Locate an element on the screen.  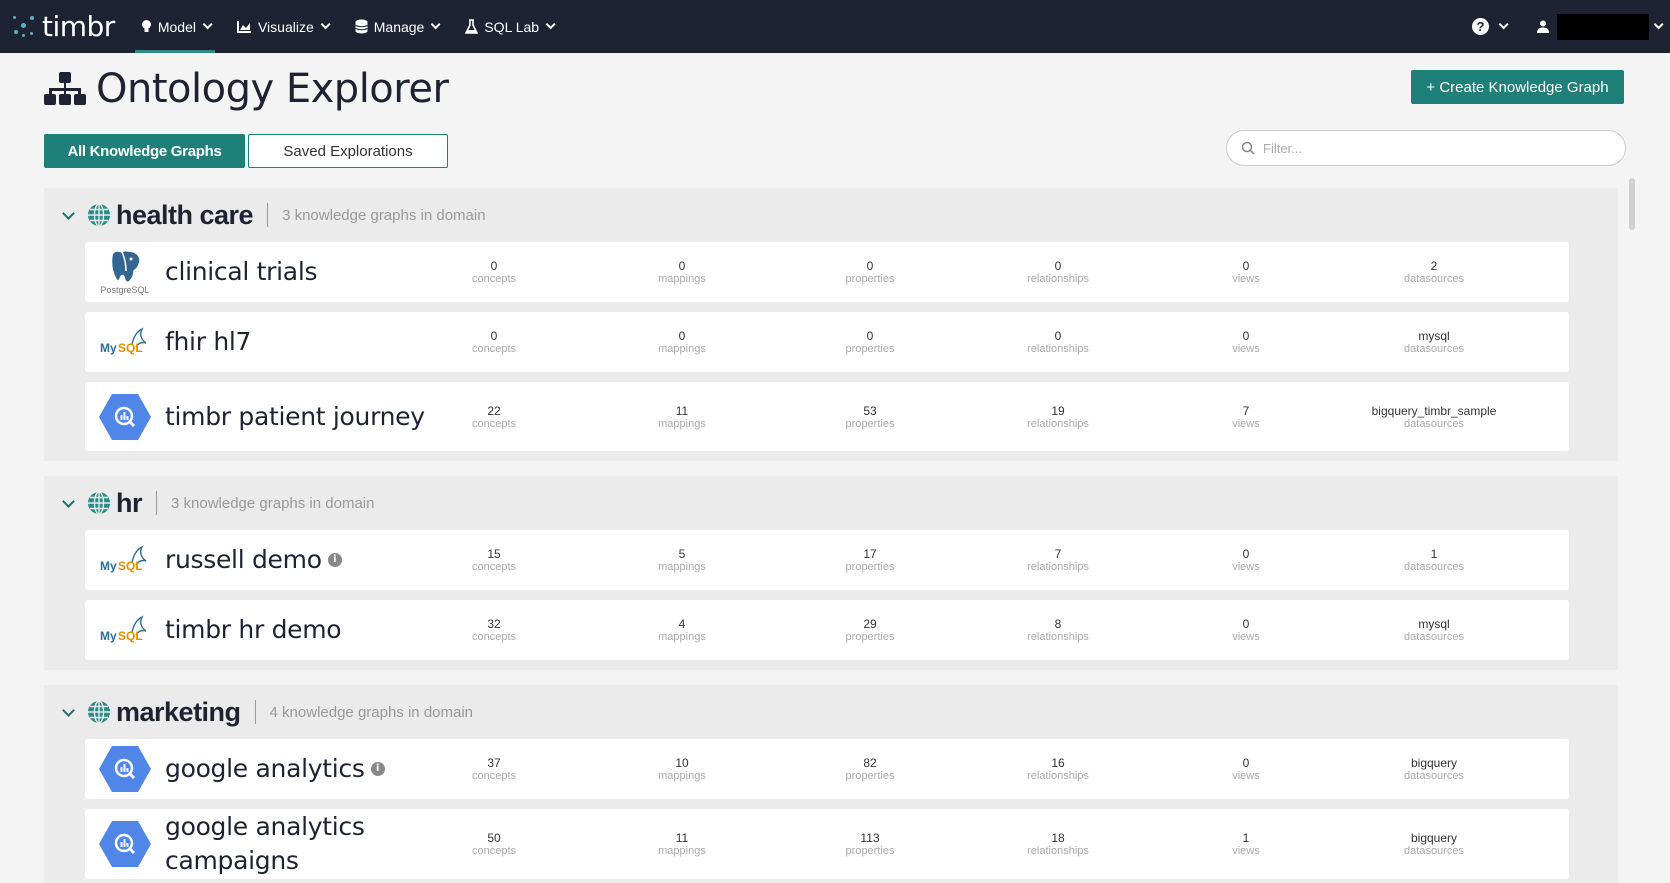
stat-datasources: bigquery_timbr_sample datasources is located at coordinates (1434, 417).